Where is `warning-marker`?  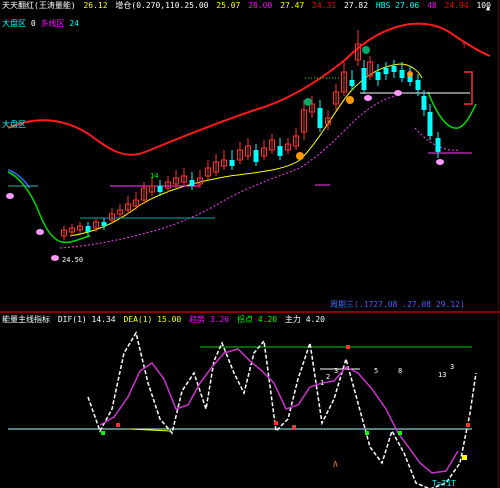
warning-marker is located at coordinates (464, 457).